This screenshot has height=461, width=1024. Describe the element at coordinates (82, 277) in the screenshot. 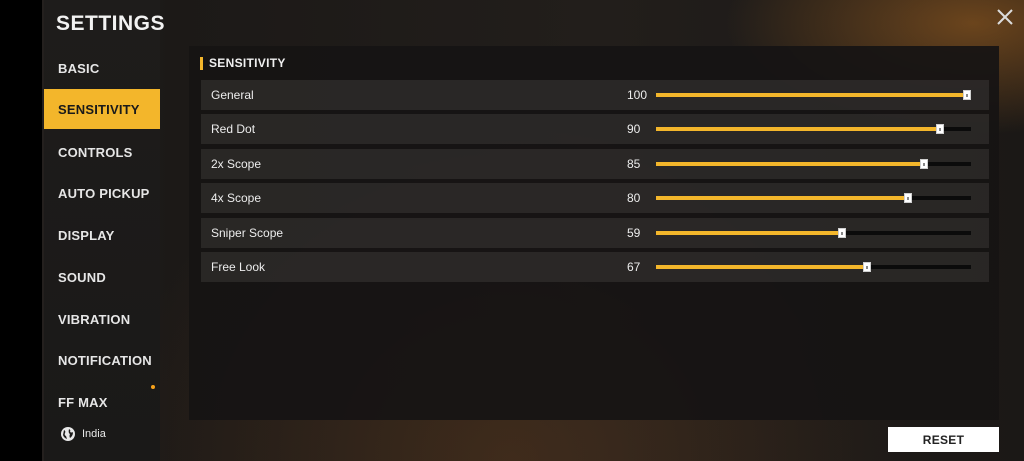

I see `sidebar-item-label: SOUND` at that location.